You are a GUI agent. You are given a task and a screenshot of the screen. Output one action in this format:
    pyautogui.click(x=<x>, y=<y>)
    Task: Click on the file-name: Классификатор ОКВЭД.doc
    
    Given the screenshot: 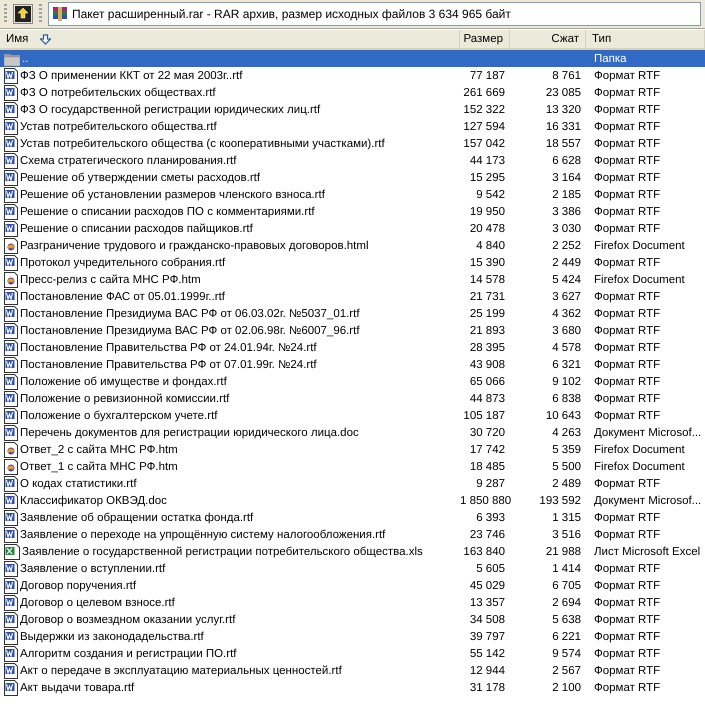 What is the action you would take?
    pyautogui.click(x=93, y=500)
    